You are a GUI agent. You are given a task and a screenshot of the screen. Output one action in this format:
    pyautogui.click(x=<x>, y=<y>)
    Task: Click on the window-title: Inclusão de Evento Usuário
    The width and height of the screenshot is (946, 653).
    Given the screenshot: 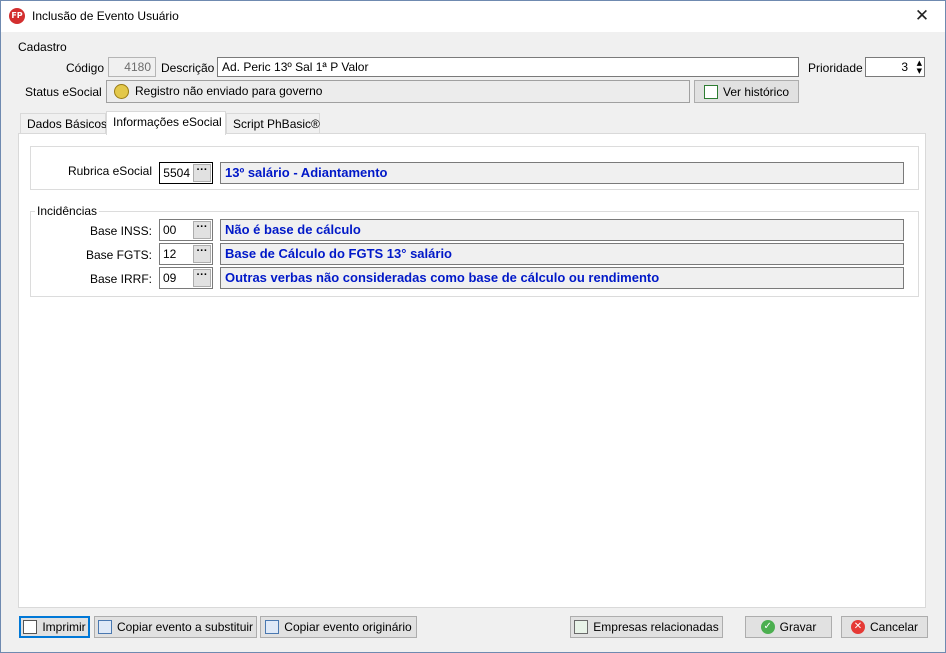 What is the action you would take?
    pyautogui.click(x=105, y=16)
    